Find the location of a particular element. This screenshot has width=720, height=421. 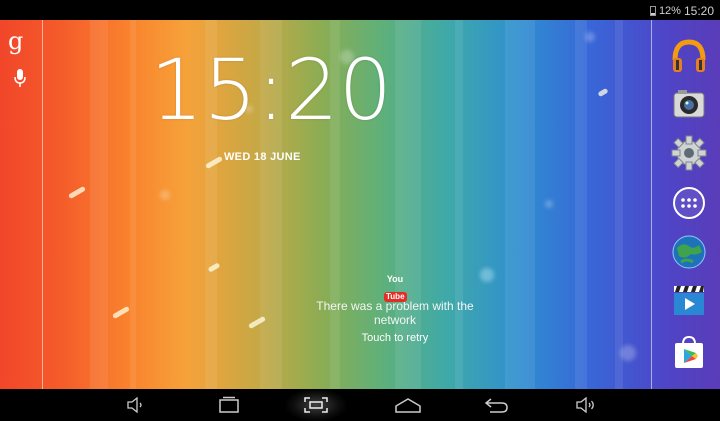

play-music-icon is located at coordinates (689, 56).